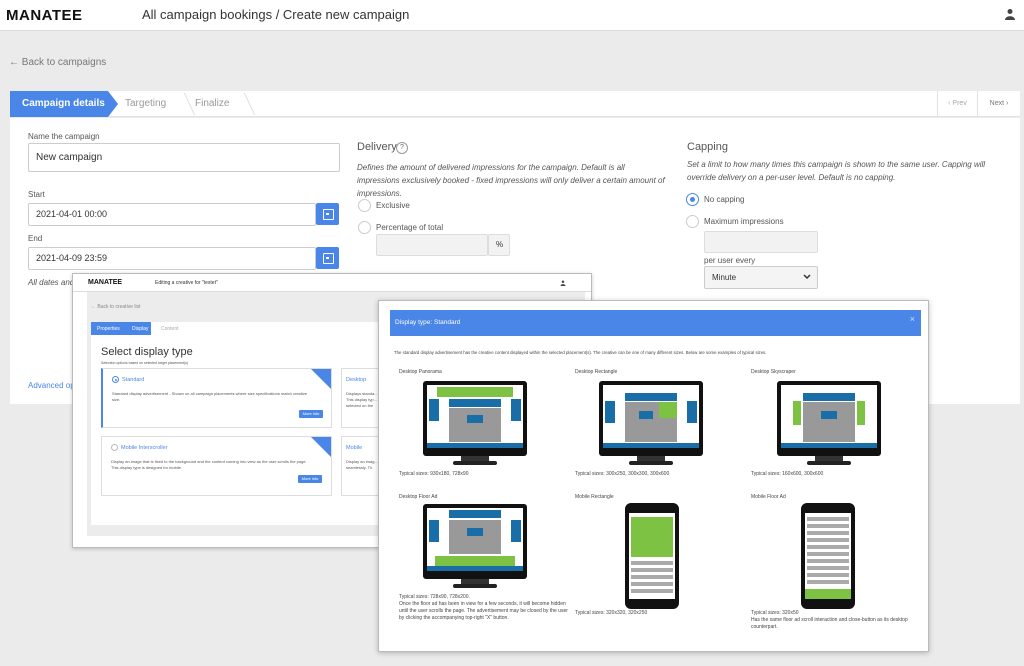  I want to click on example-name: Desktop Floor Ad, so click(418, 497).